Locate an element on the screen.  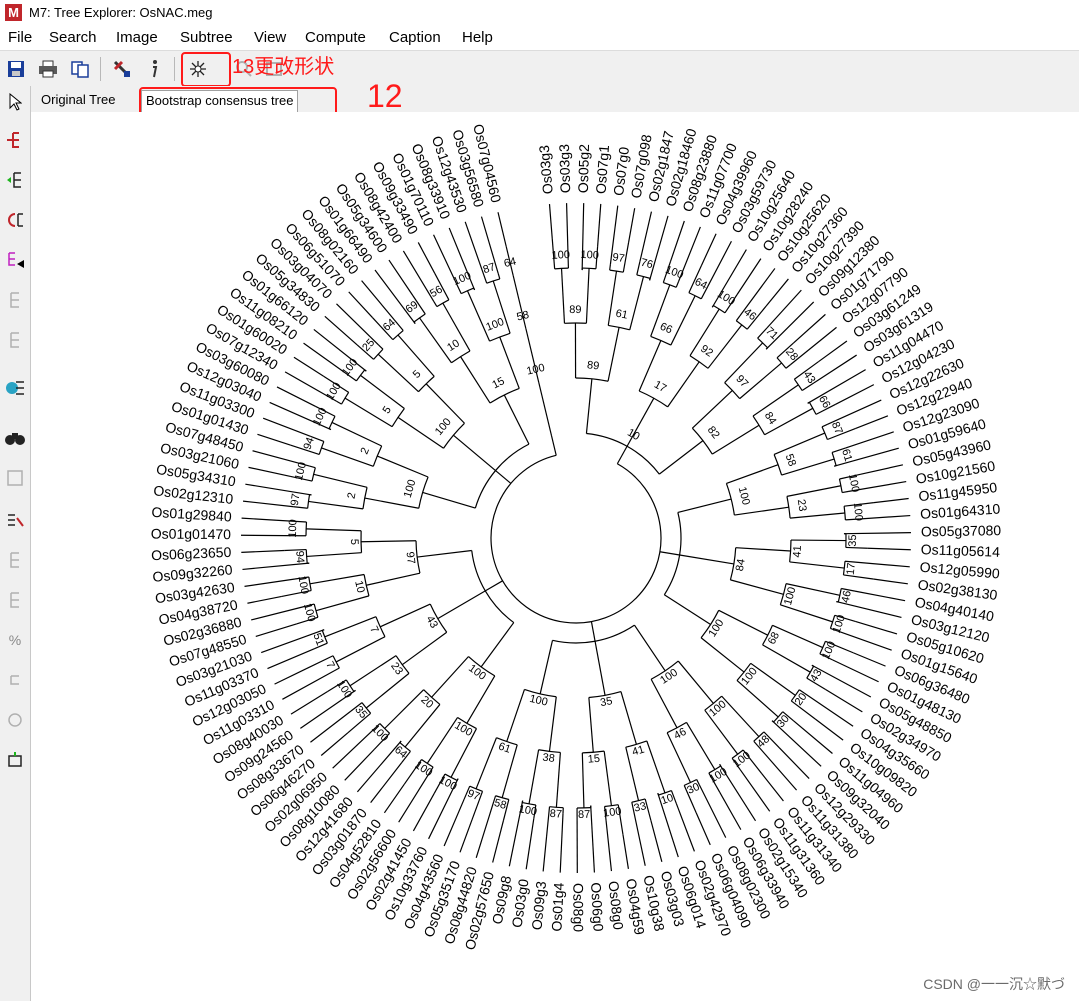
leaf-label: Os01g4 is located at coordinates (557, 907).